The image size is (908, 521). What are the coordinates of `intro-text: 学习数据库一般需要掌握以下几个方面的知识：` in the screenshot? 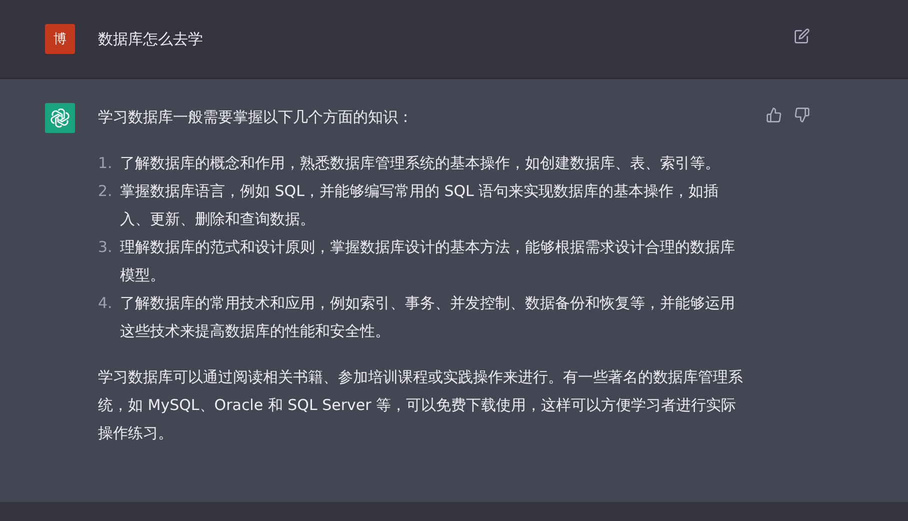 It's located at (256, 117).